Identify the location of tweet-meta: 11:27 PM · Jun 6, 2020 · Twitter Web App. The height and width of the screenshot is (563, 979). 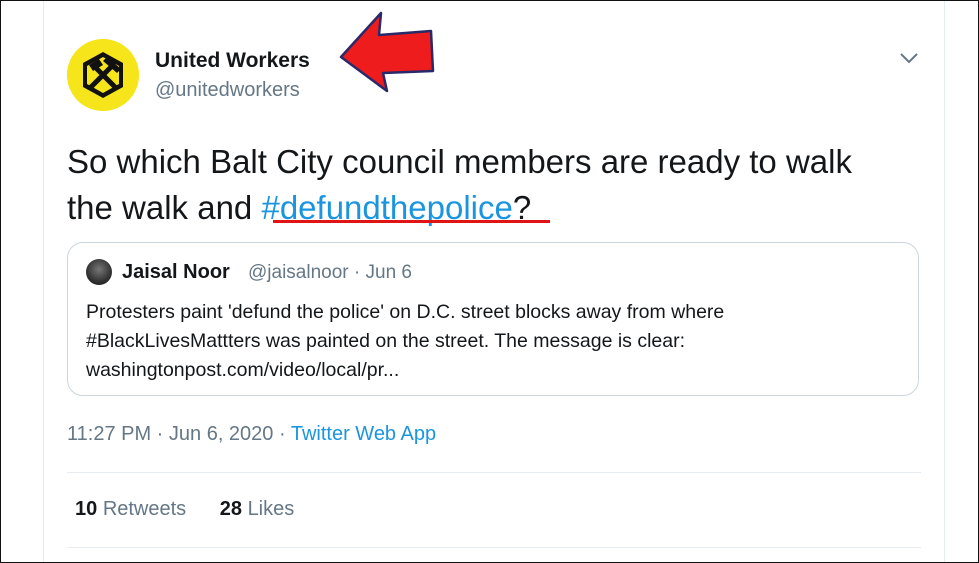
(251, 434).